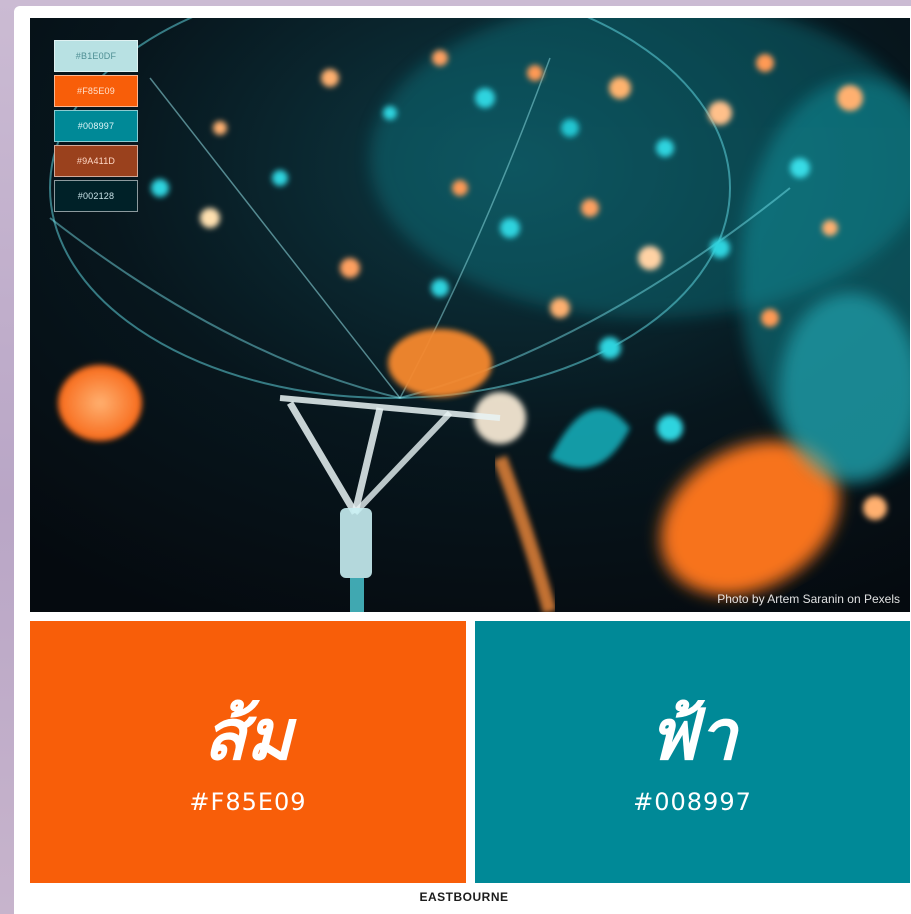 The height and width of the screenshot is (914, 911). What do you see at coordinates (96, 161) in the screenshot?
I see `swatch-brown: #9A411D` at bounding box center [96, 161].